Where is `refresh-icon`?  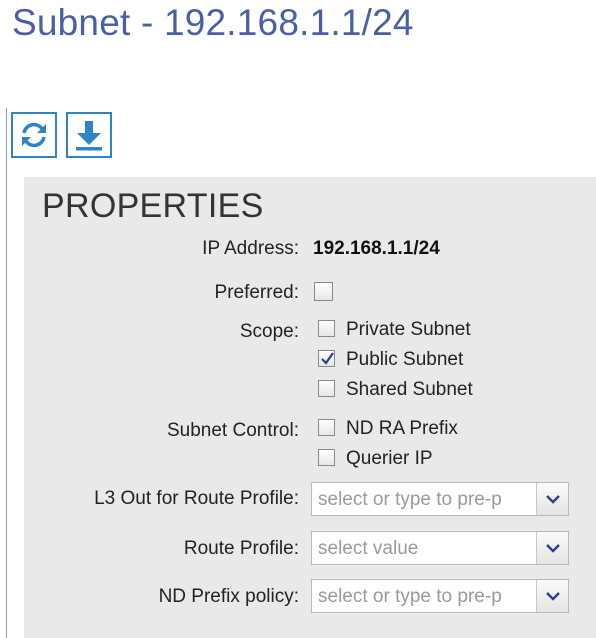
refresh-icon is located at coordinates (34, 135).